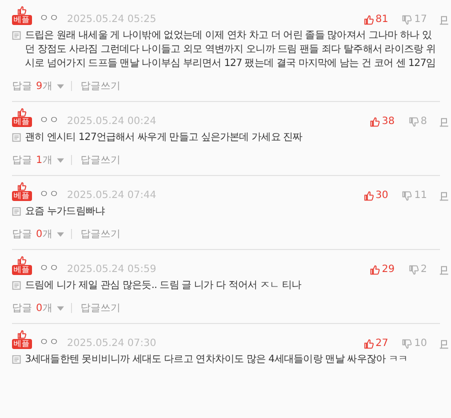 Image resolution: width=451 pixels, height=418 pixels. Describe the element at coordinates (382, 19) in the screenshot. I see `like-count: 81` at that location.